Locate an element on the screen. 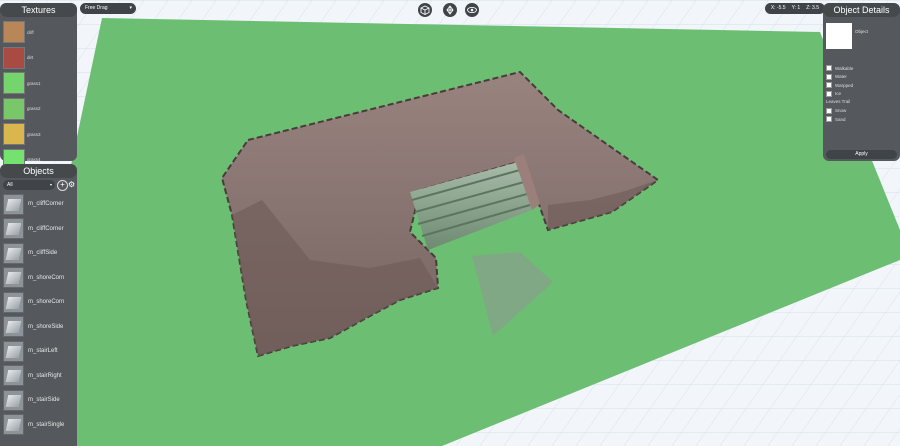 This screenshot has height=446, width=900. texture-label: grass1 is located at coordinates (34, 83).